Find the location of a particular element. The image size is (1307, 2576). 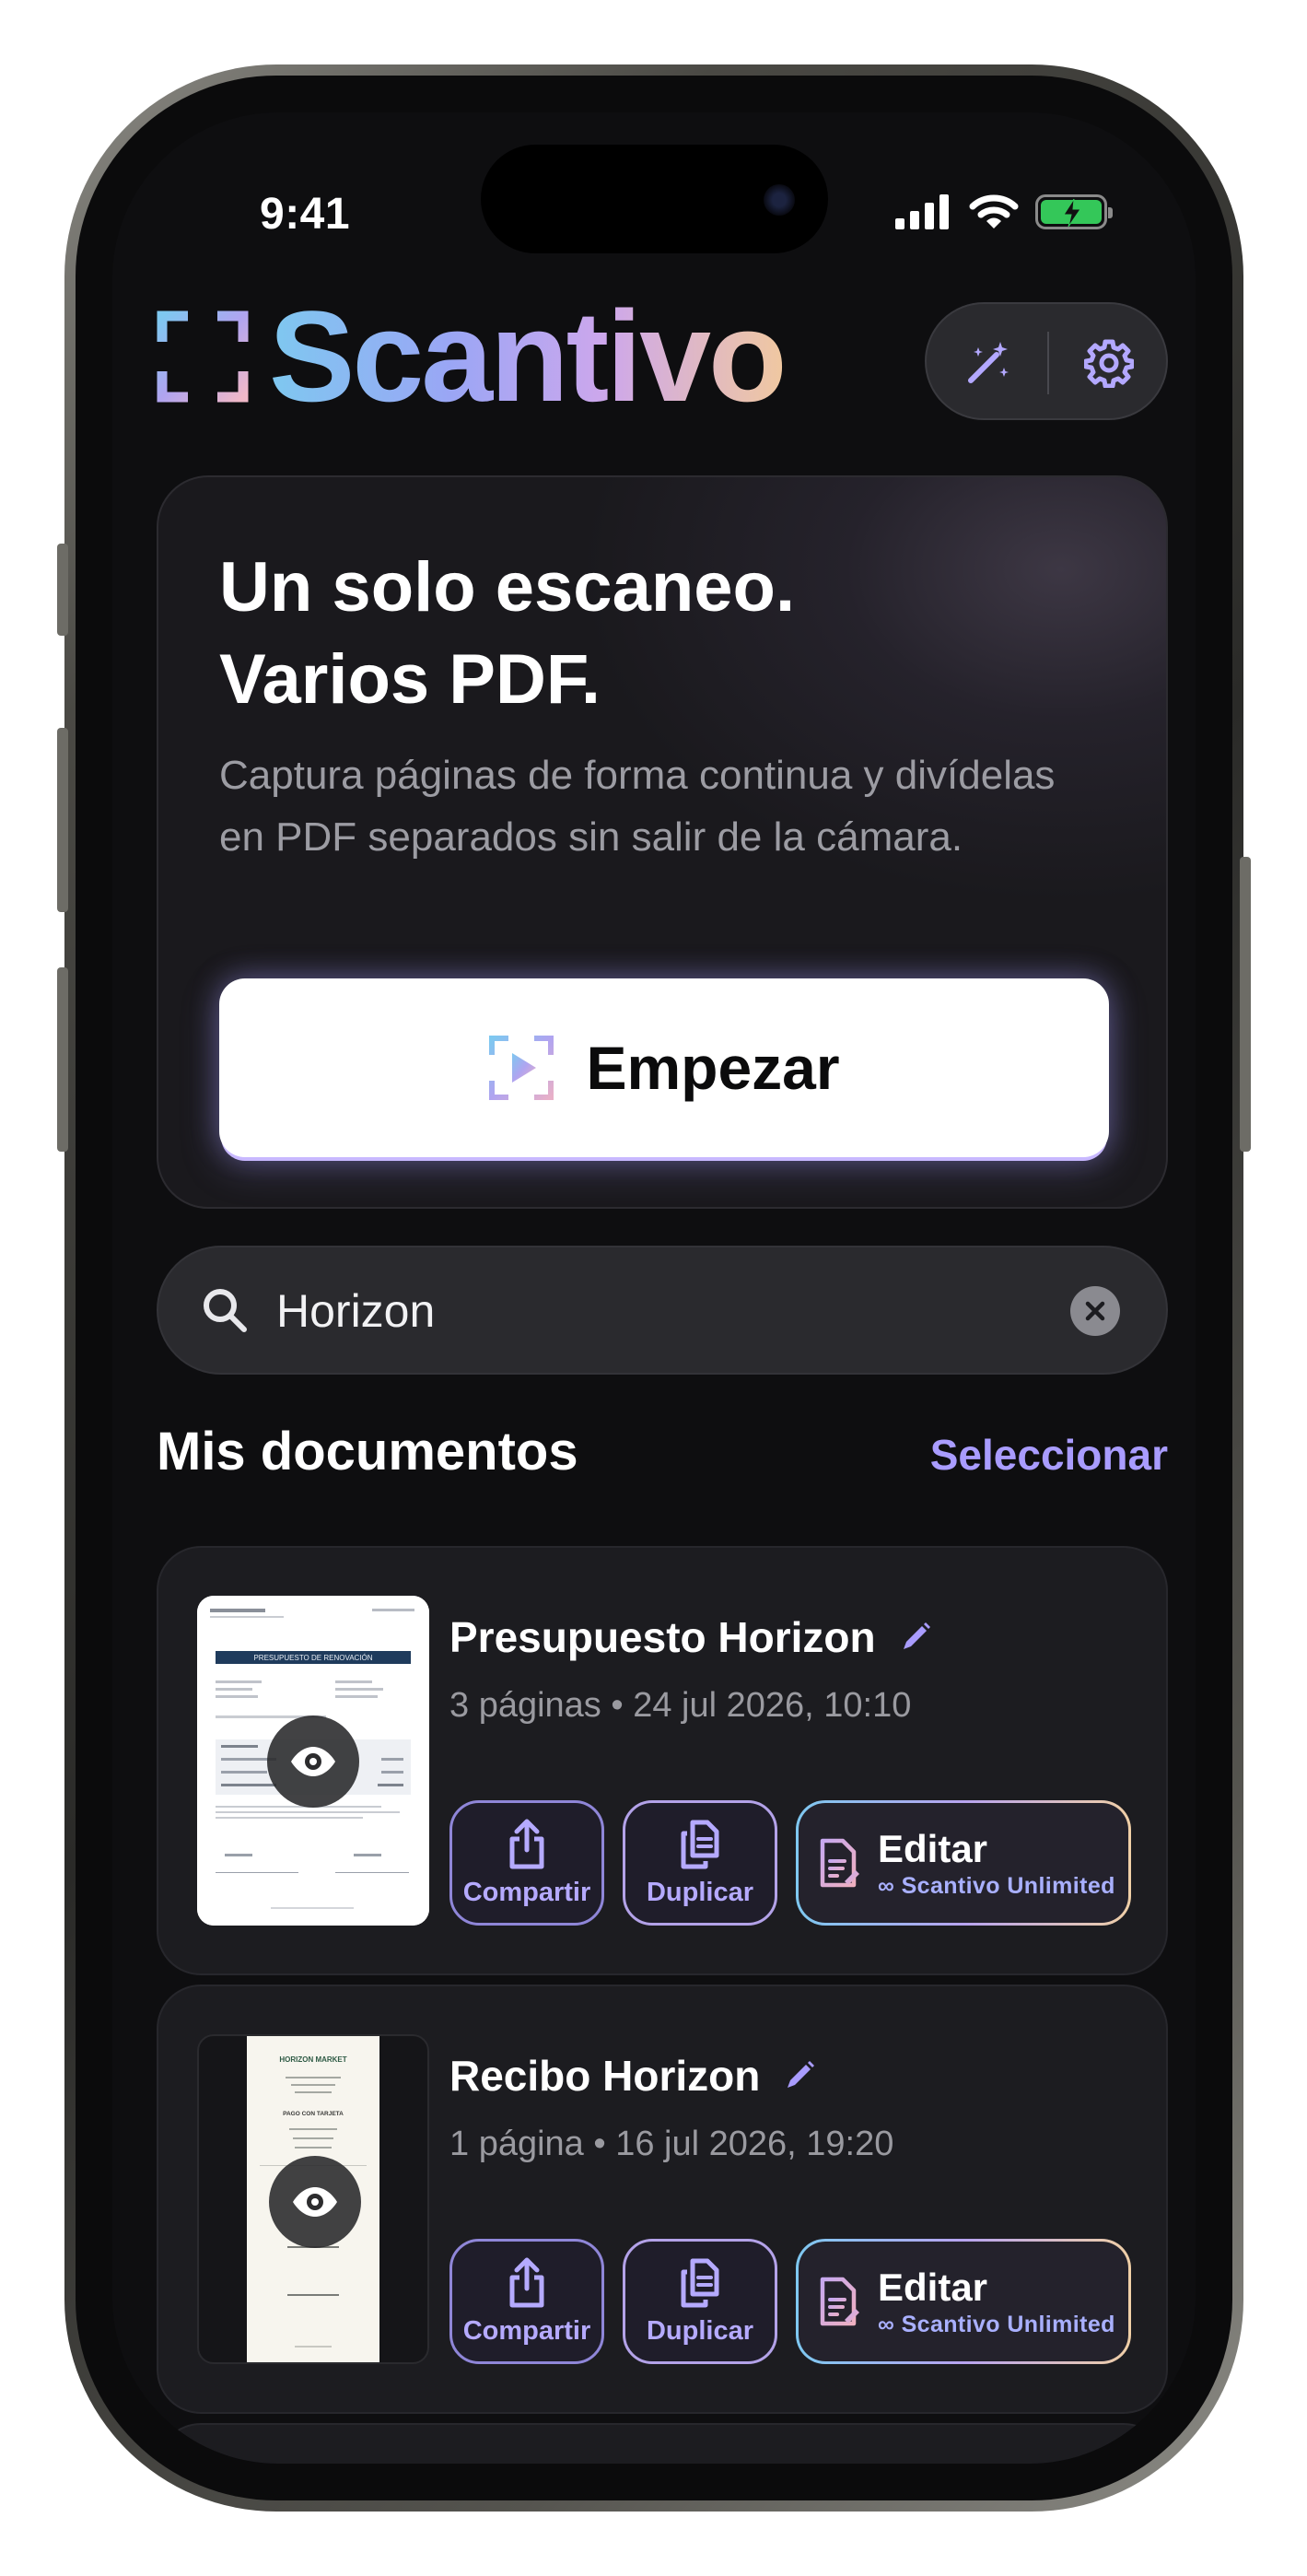

app-name: Scantivo is located at coordinates (528, 356).